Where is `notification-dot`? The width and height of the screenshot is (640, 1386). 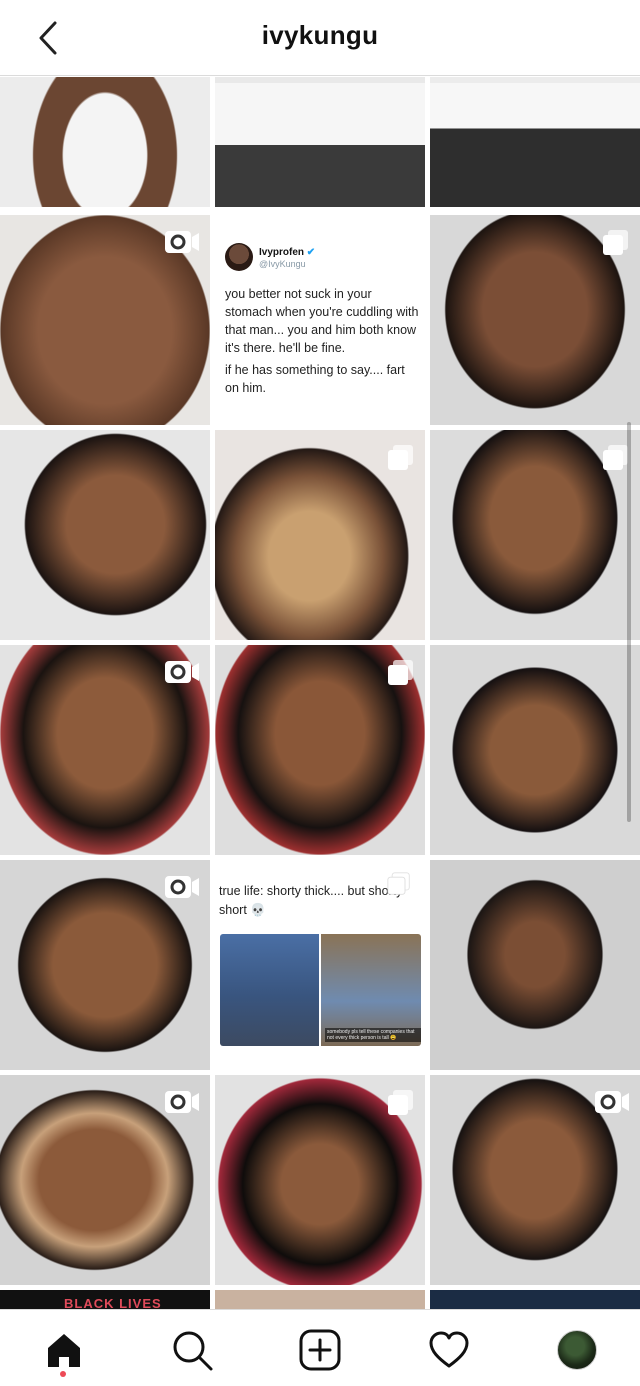 notification-dot is located at coordinates (63, 1374).